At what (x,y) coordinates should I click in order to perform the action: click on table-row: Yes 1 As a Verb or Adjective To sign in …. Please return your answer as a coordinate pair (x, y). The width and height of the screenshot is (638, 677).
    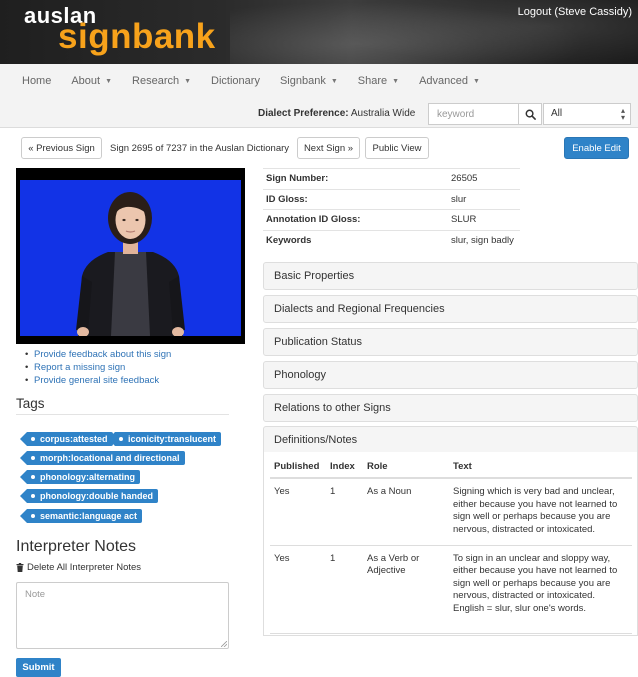
    Looking at the image, I should click on (451, 589).